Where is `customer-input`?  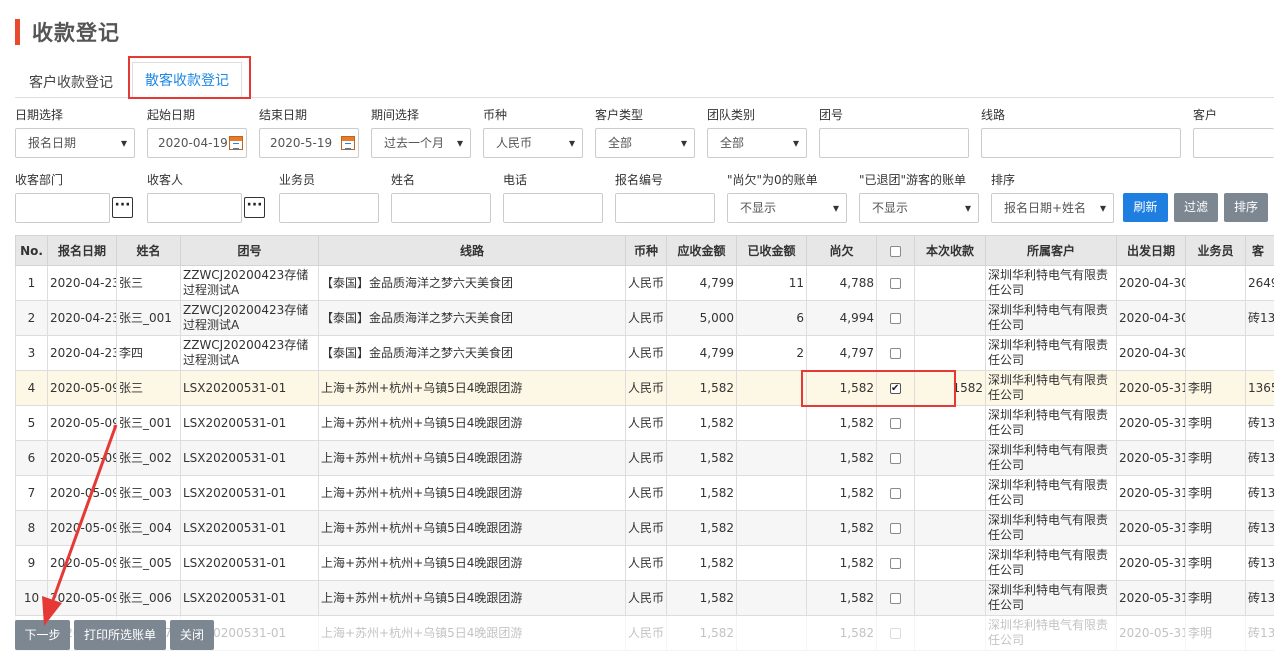
customer-input is located at coordinates (1233, 143).